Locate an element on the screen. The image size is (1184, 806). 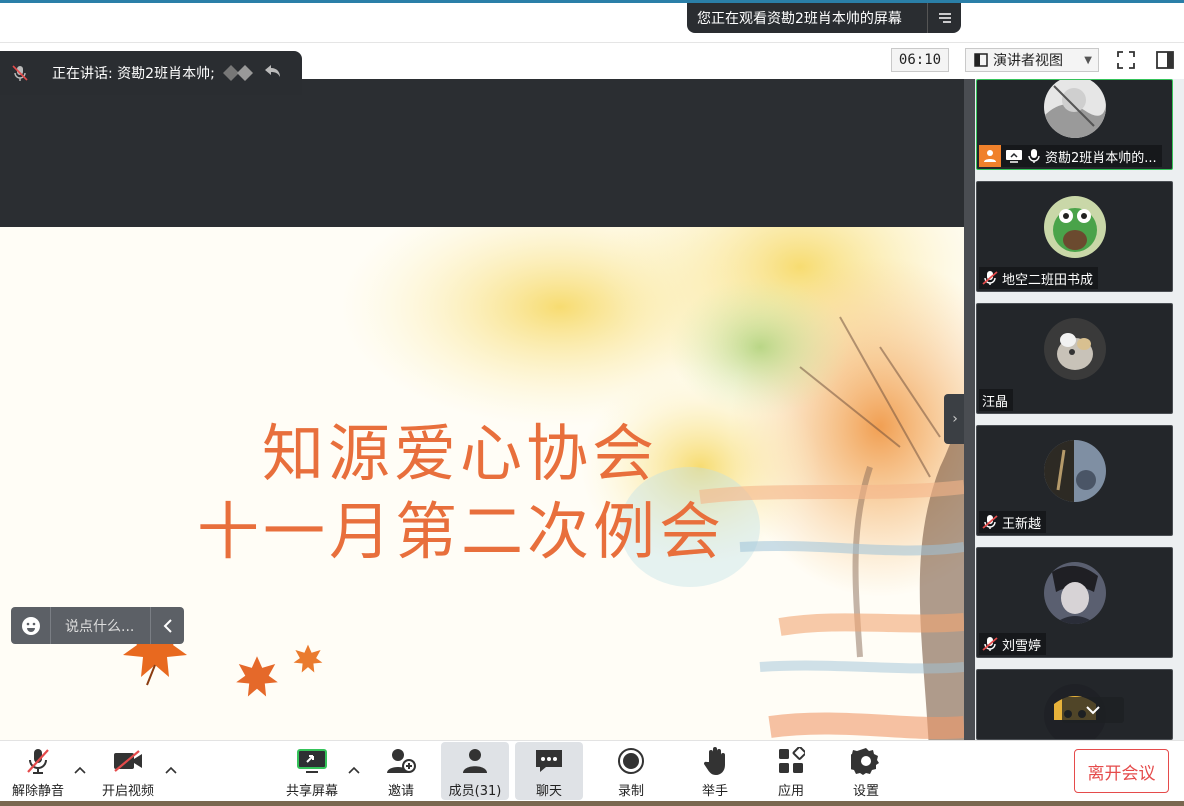
chat-button: 聊天 is located at coordinates (549, 771).